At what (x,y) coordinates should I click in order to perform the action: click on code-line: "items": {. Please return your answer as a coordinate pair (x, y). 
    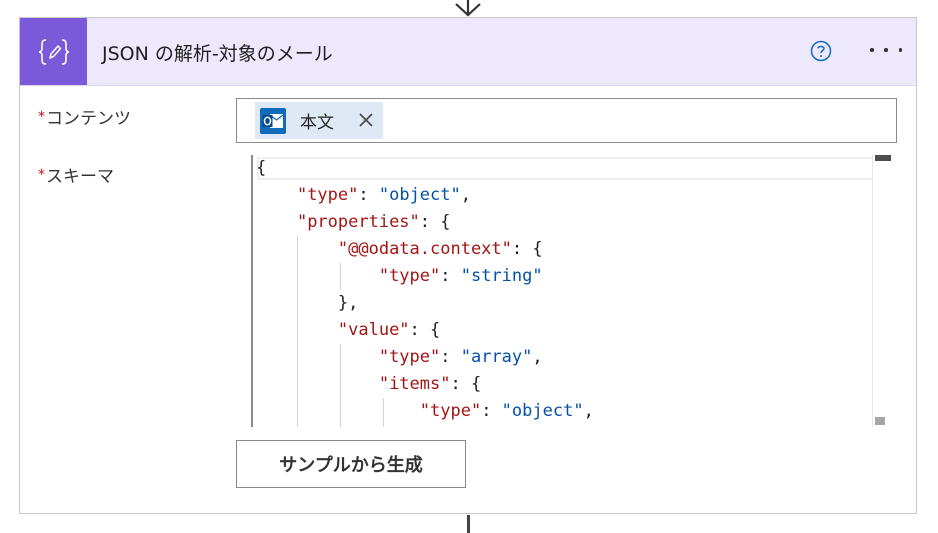
    Looking at the image, I should click on (423, 384).